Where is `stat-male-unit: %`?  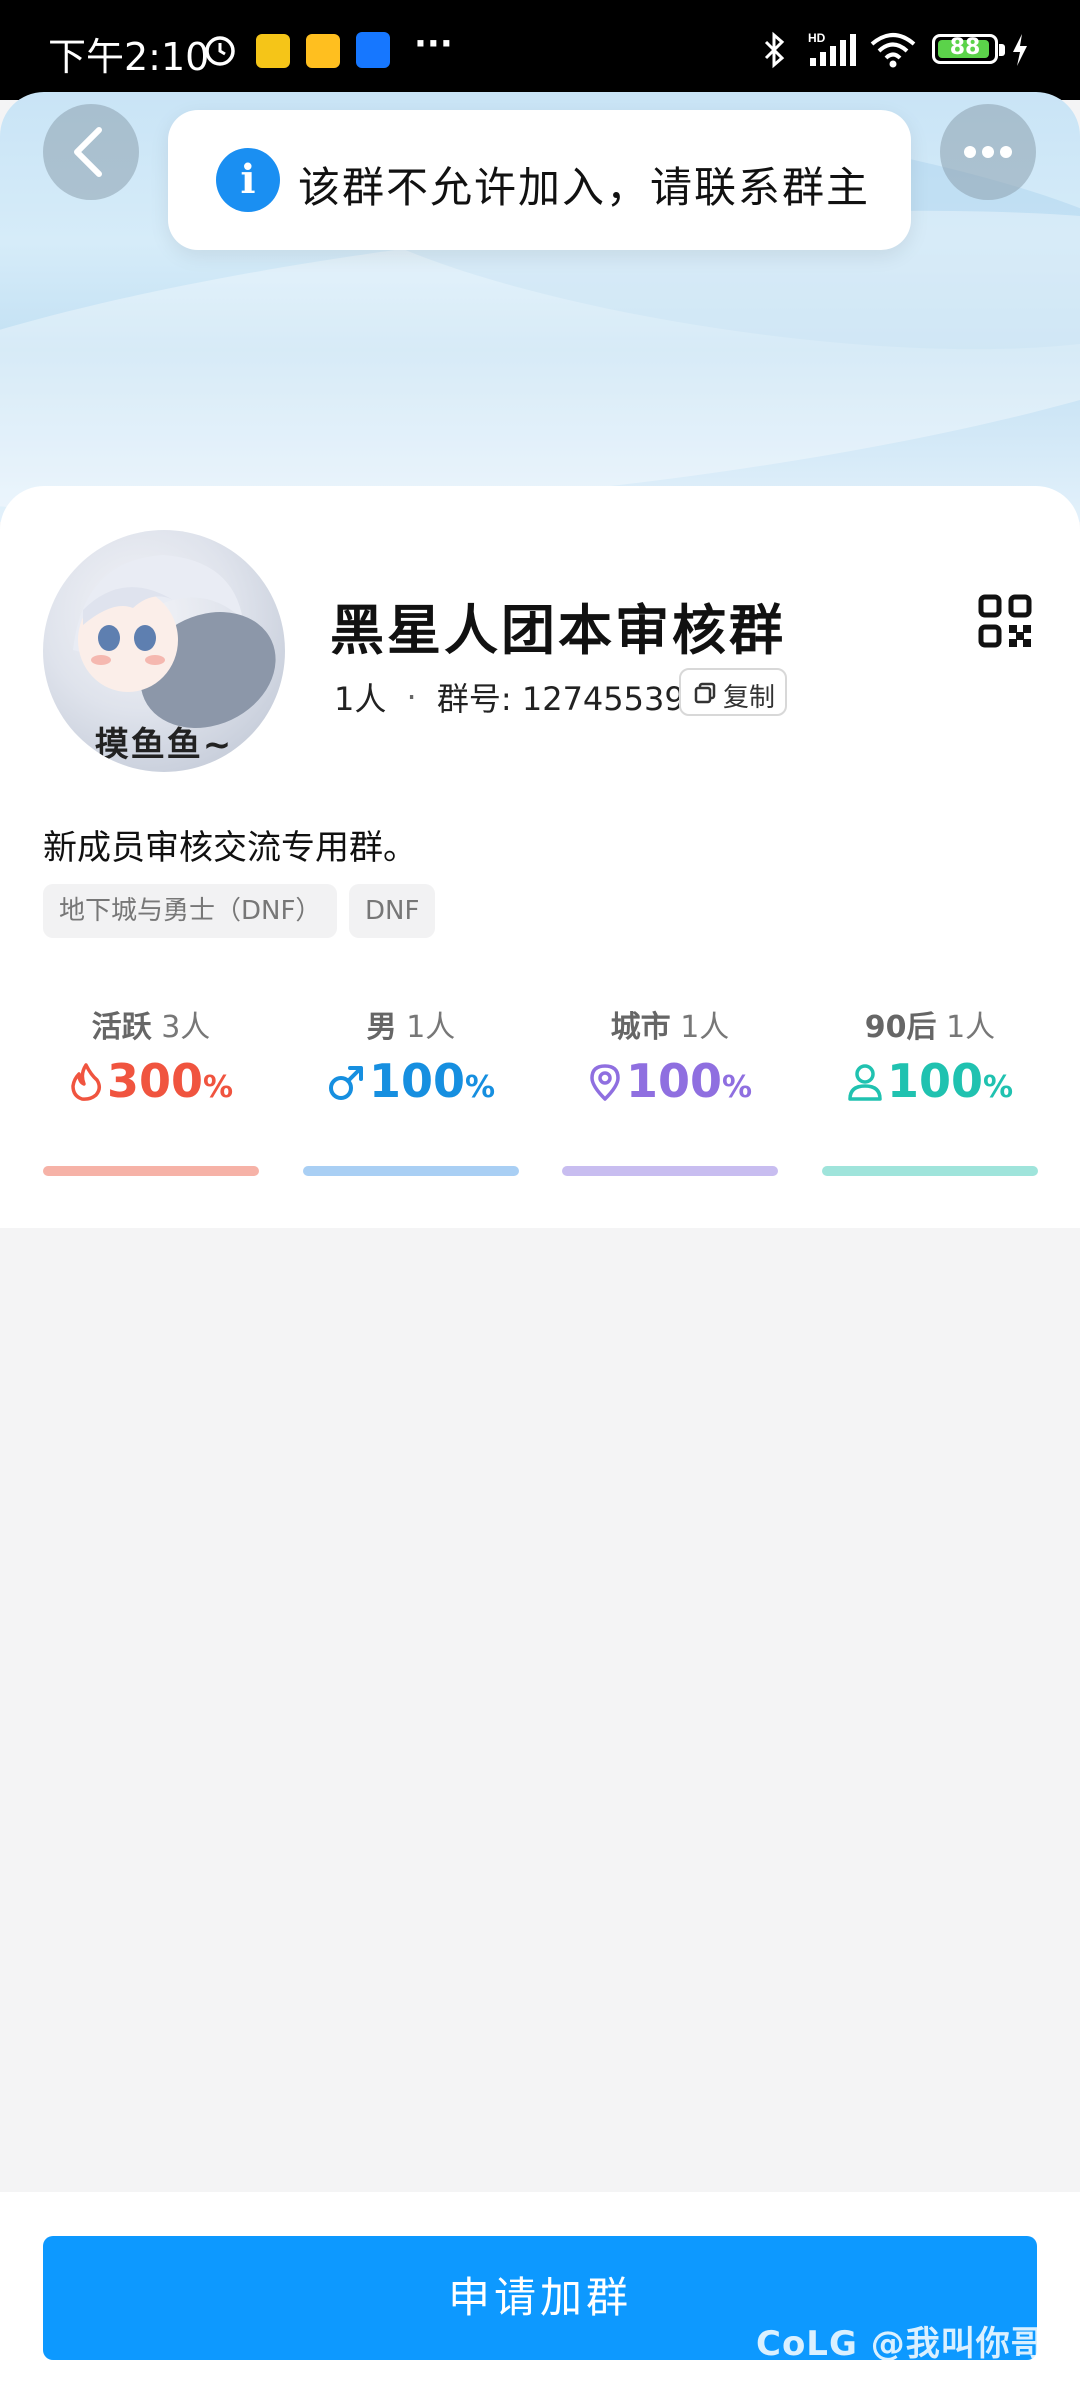
stat-male-unit: % is located at coordinates (480, 1087).